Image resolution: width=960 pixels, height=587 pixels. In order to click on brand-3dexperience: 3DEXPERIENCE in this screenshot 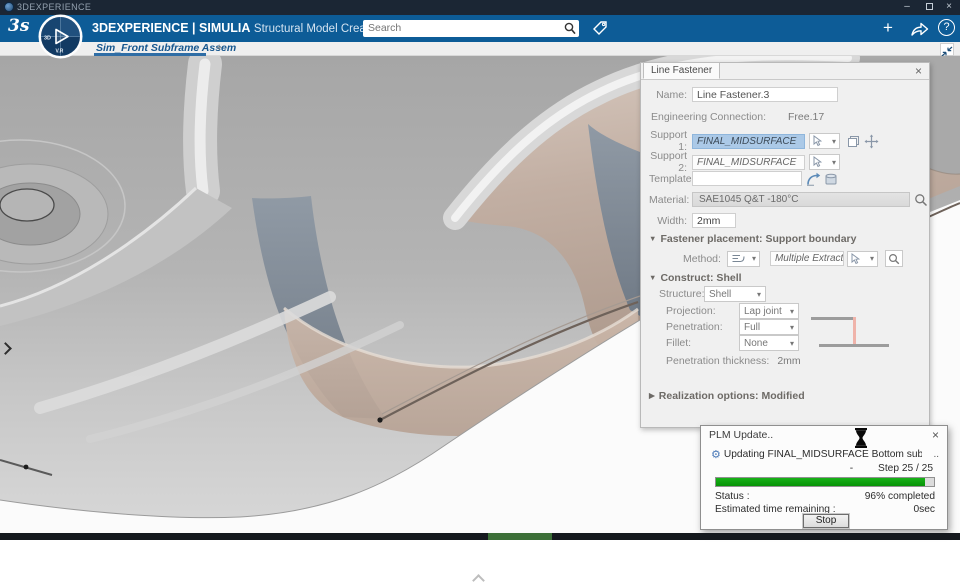, I will do `click(140, 28)`.